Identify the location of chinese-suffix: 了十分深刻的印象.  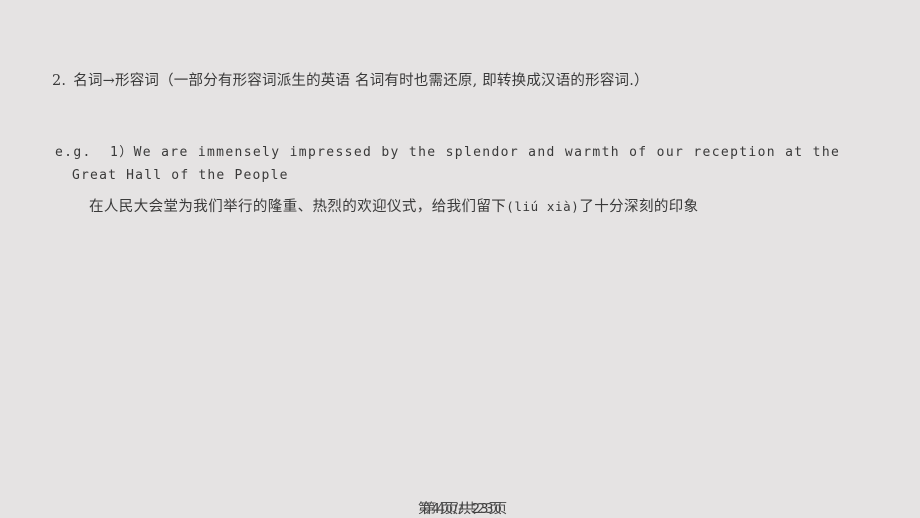
(639, 207).